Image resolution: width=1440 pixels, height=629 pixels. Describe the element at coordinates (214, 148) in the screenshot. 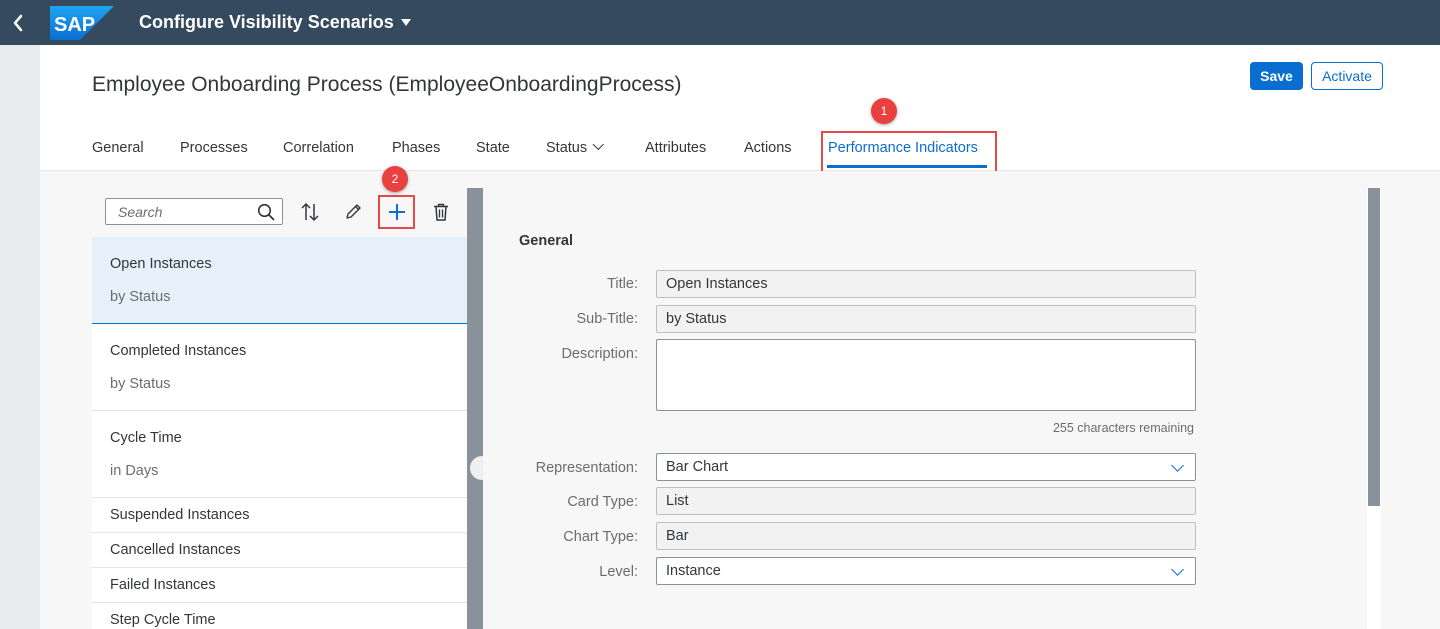

I see `tab-processes: Processes` at that location.